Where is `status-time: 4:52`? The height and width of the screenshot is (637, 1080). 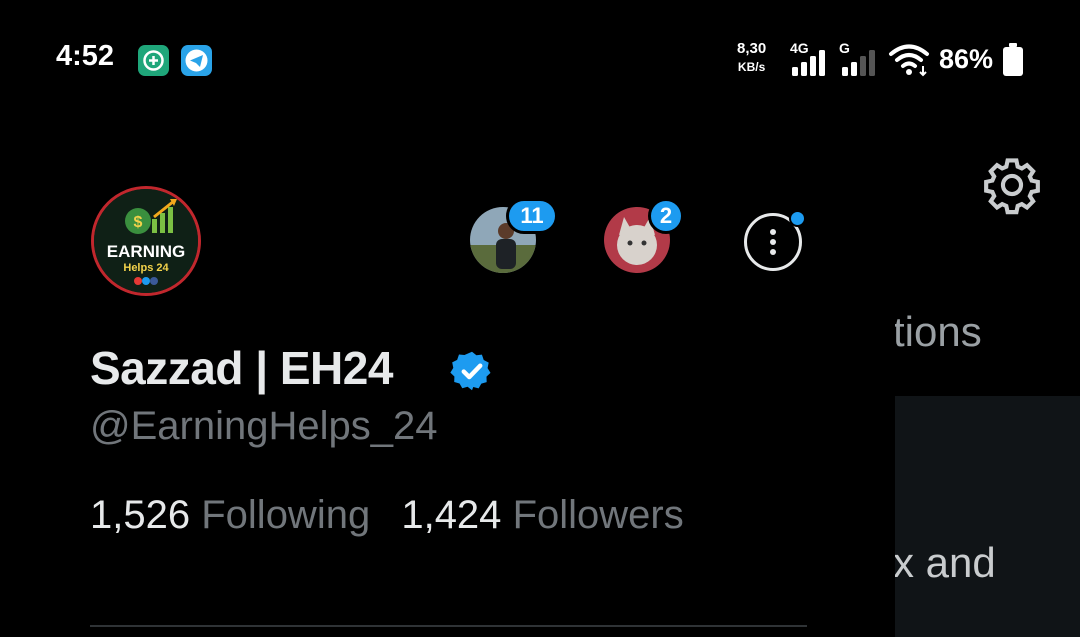
status-time: 4:52 is located at coordinates (85, 56).